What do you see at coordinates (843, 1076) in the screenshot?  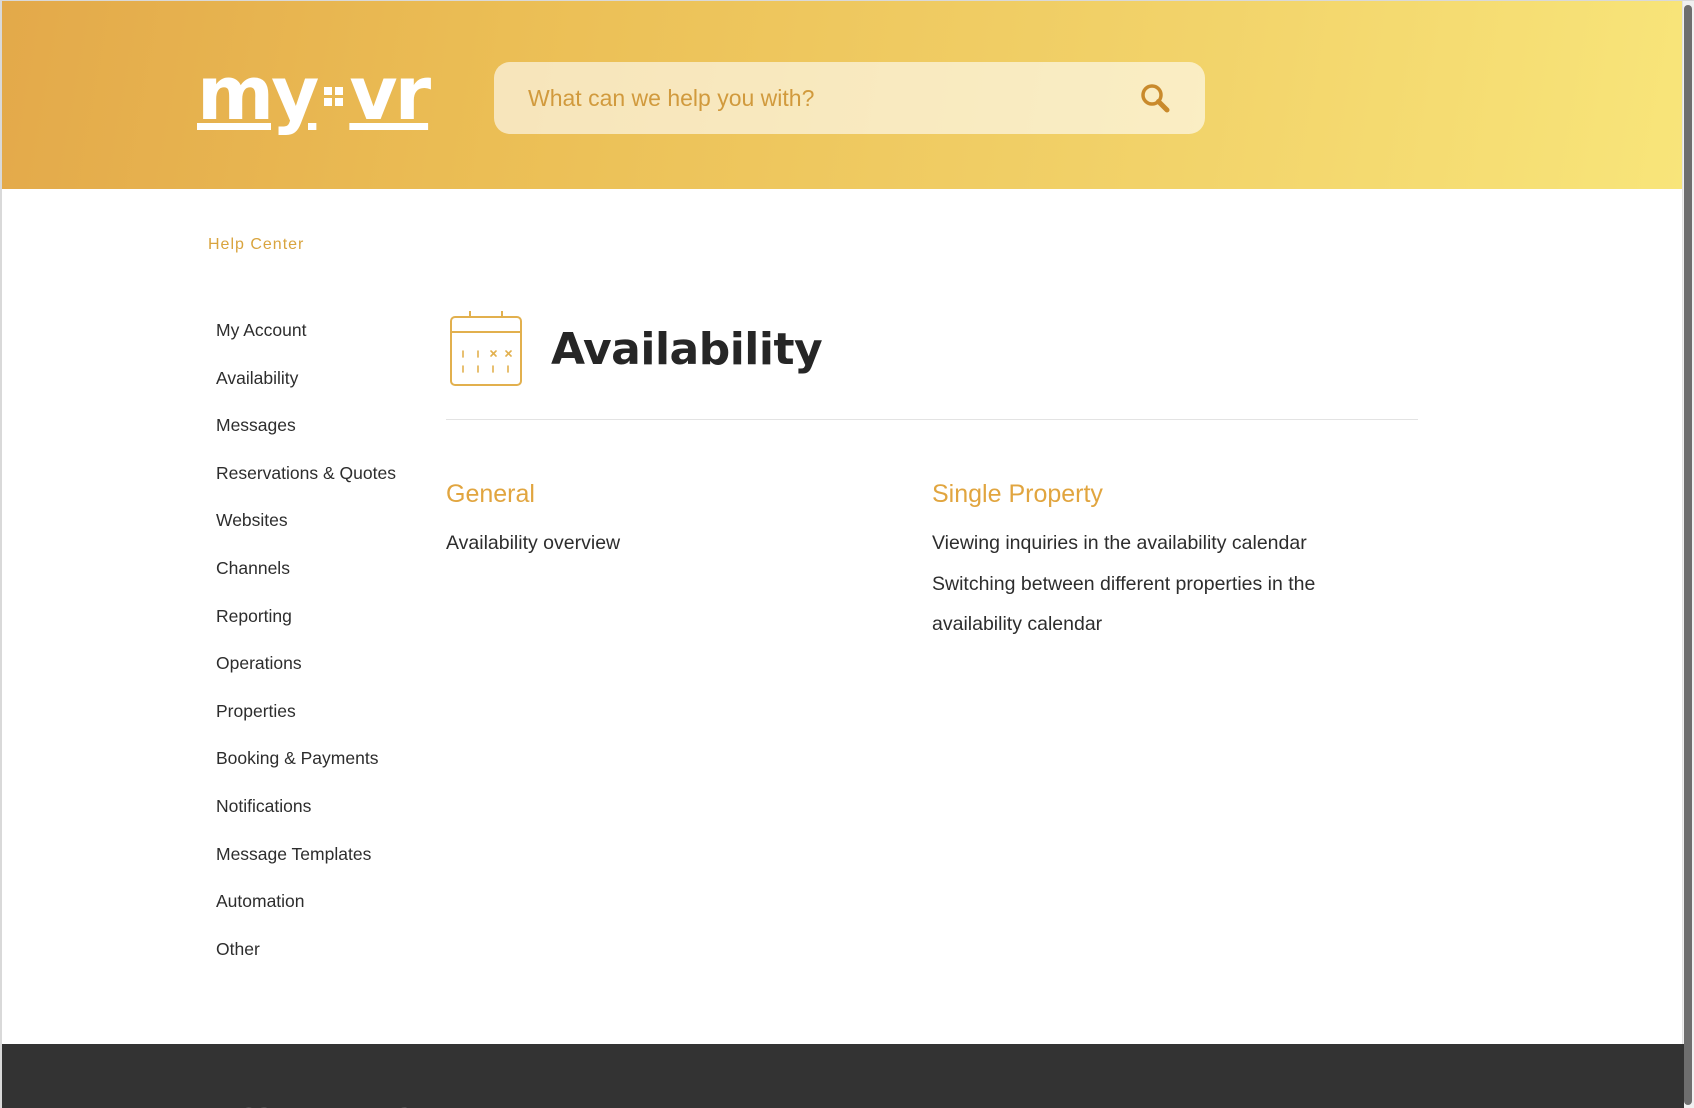 I see `site-footer: my :: vr` at bounding box center [843, 1076].